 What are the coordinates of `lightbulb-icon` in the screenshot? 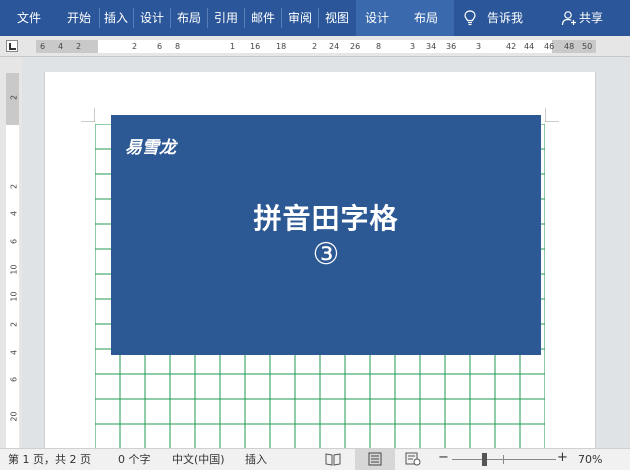 It's located at (470, 18).